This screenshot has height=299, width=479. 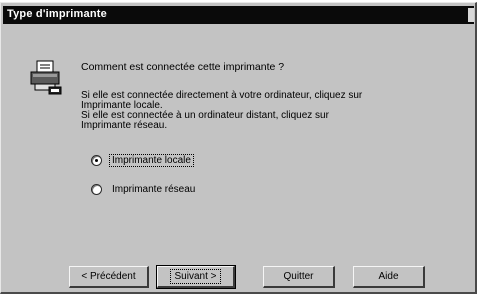 I want to click on title-bar: Type d'imprimante, so click(x=238, y=15).